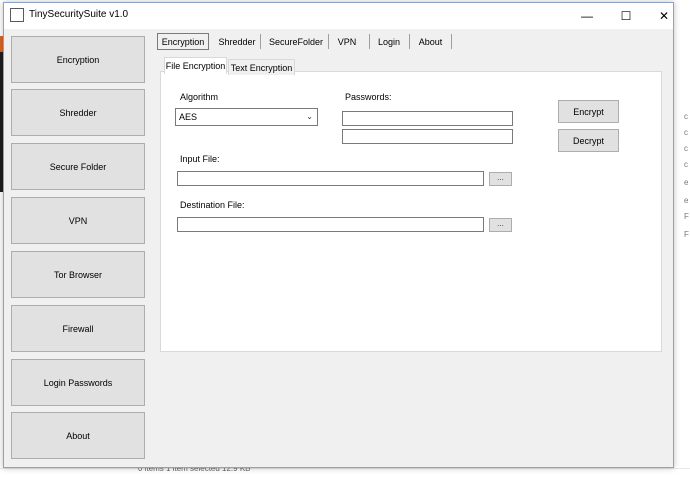 The height and width of the screenshot is (477, 690). I want to click on tab-shredder: Shredder, so click(237, 41).